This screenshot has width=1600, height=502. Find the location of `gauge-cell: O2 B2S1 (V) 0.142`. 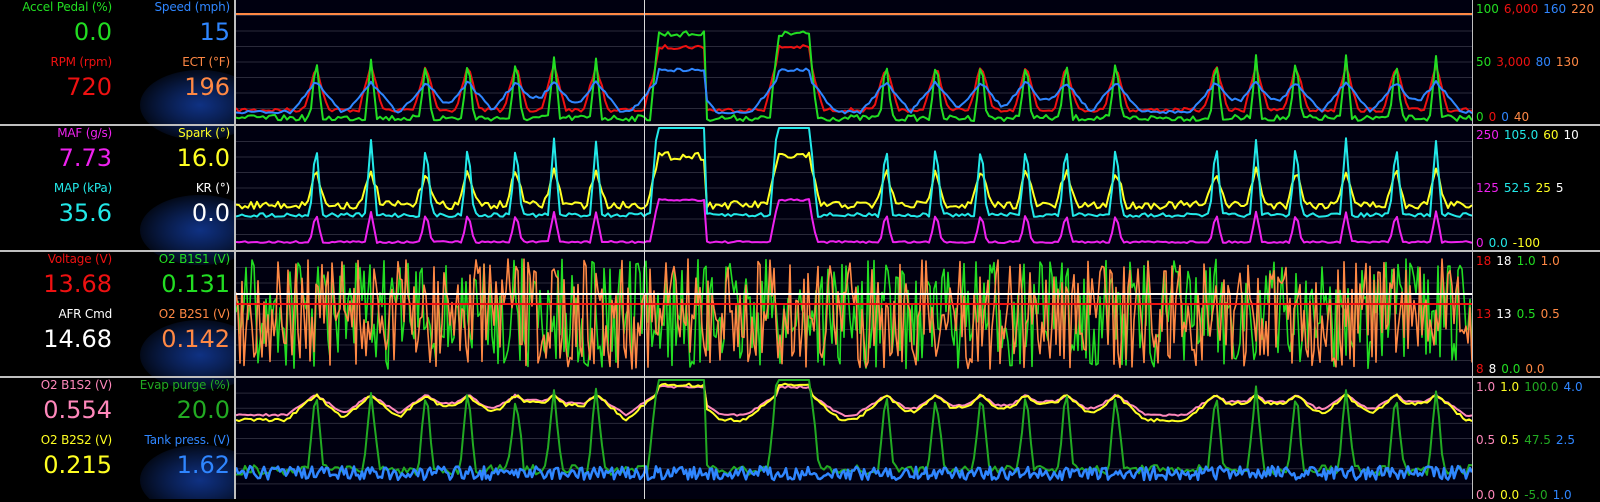

gauge-cell: O2 B2S1 (V) 0.142 is located at coordinates (177, 338).